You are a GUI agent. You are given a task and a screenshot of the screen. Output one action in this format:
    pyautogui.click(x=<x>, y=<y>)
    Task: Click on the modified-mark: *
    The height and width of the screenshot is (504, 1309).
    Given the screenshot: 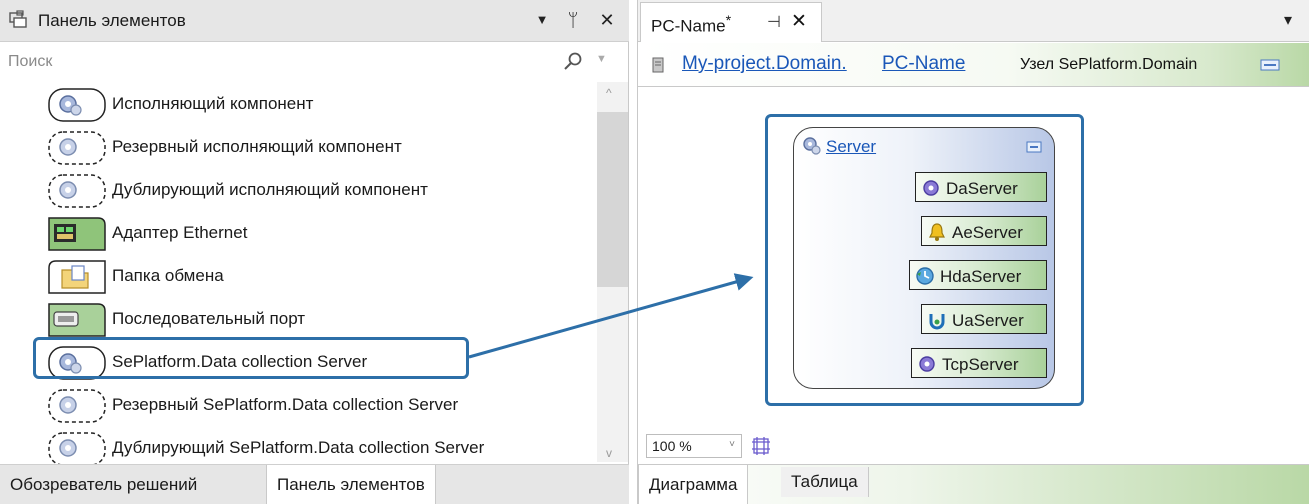 What is the action you would take?
    pyautogui.click(x=728, y=21)
    